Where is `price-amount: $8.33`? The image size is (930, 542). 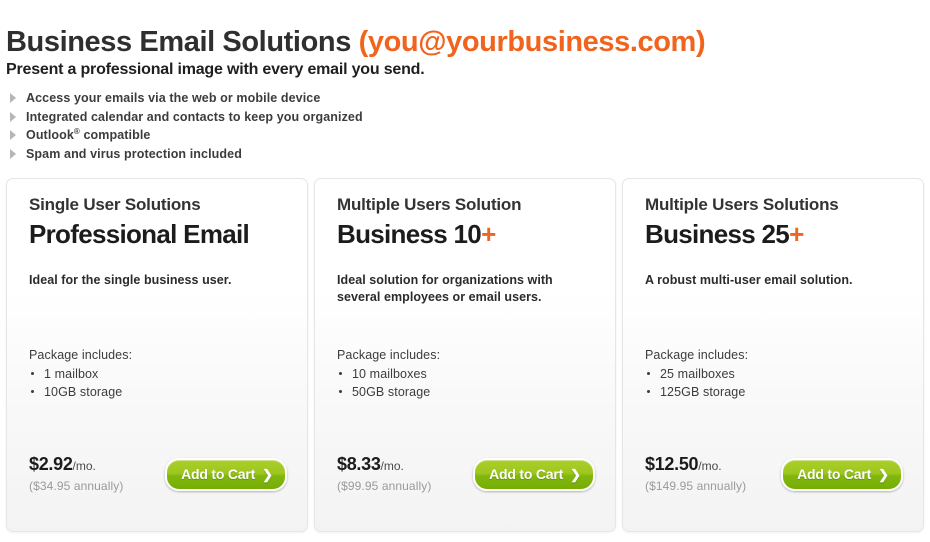
price-amount: $8.33 is located at coordinates (359, 464).